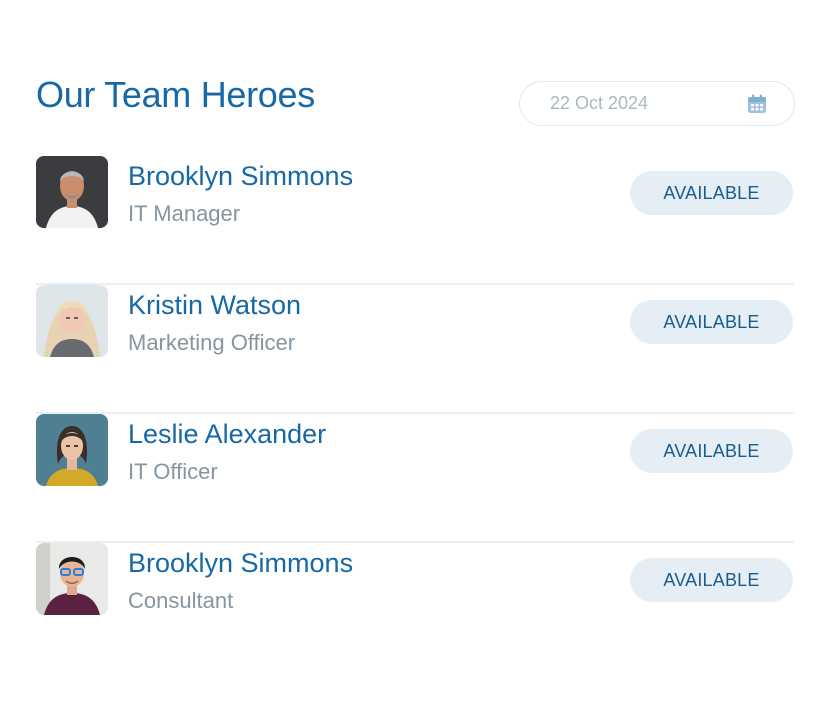 The width and height of the screenshot is (832, 706). I want to click on page-title: Our Team Heroes, so click(175, 94).